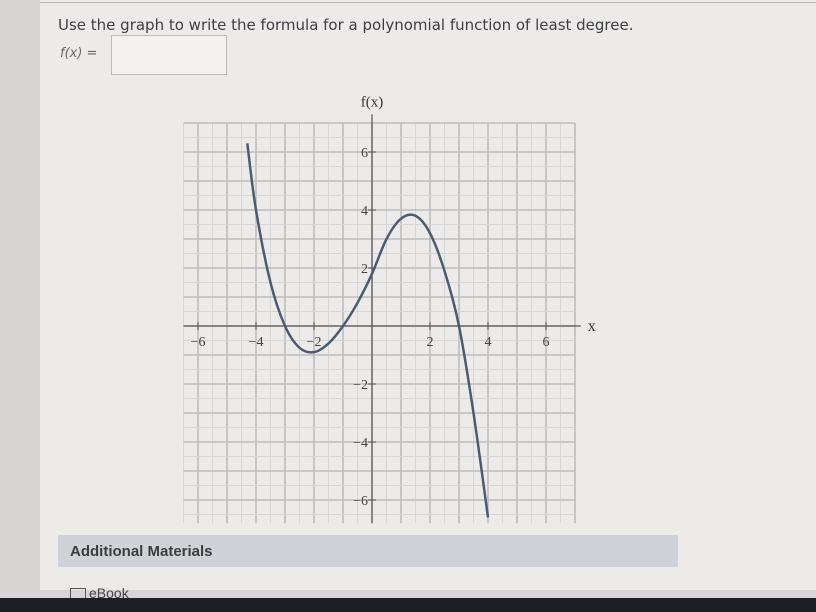  Describe the element at coordinates (141, 551) in the screenshot. I see `additional-materials-title: Additional Materials` at that location.